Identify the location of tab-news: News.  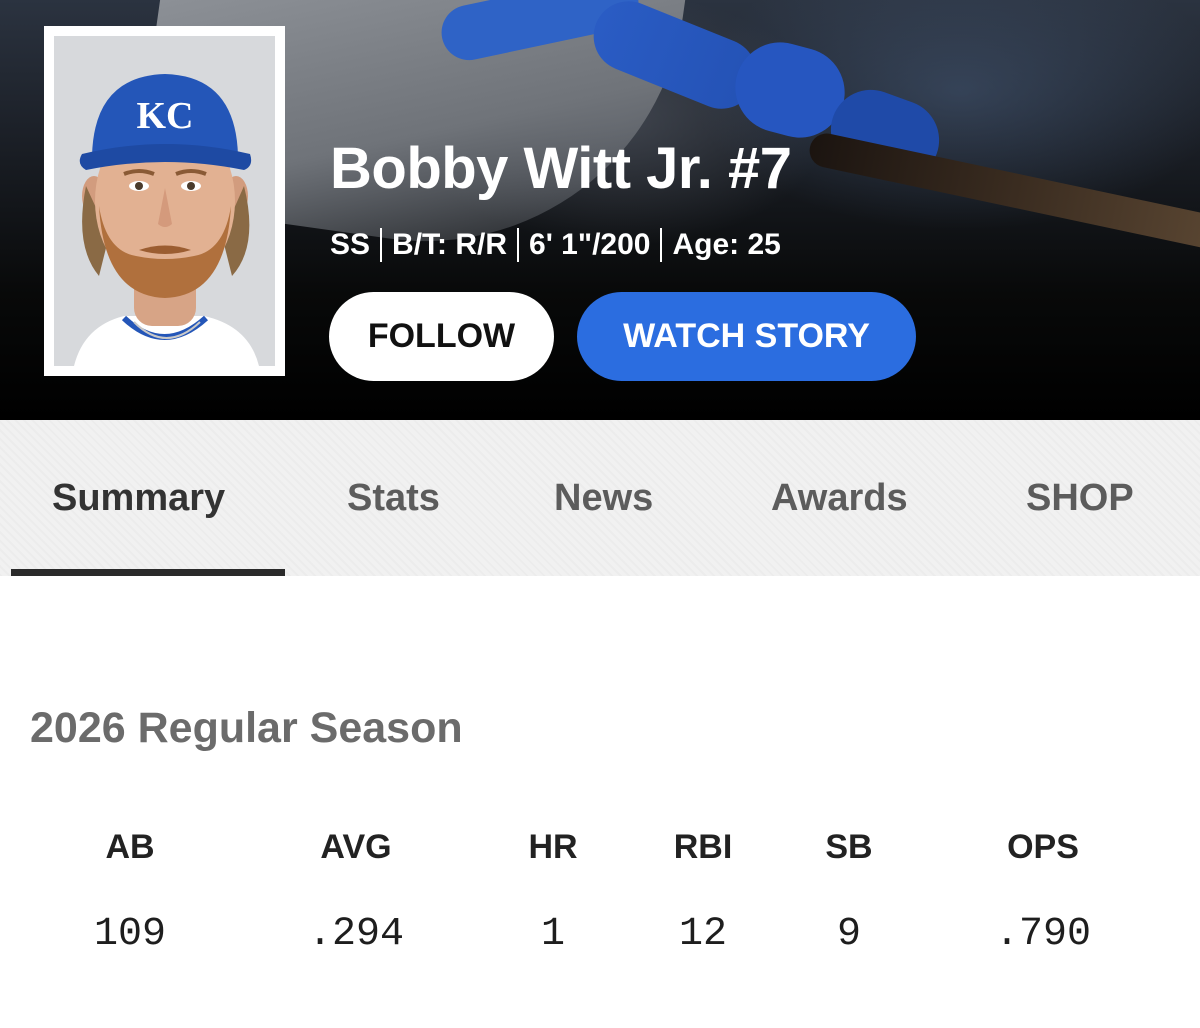
(603, 498).